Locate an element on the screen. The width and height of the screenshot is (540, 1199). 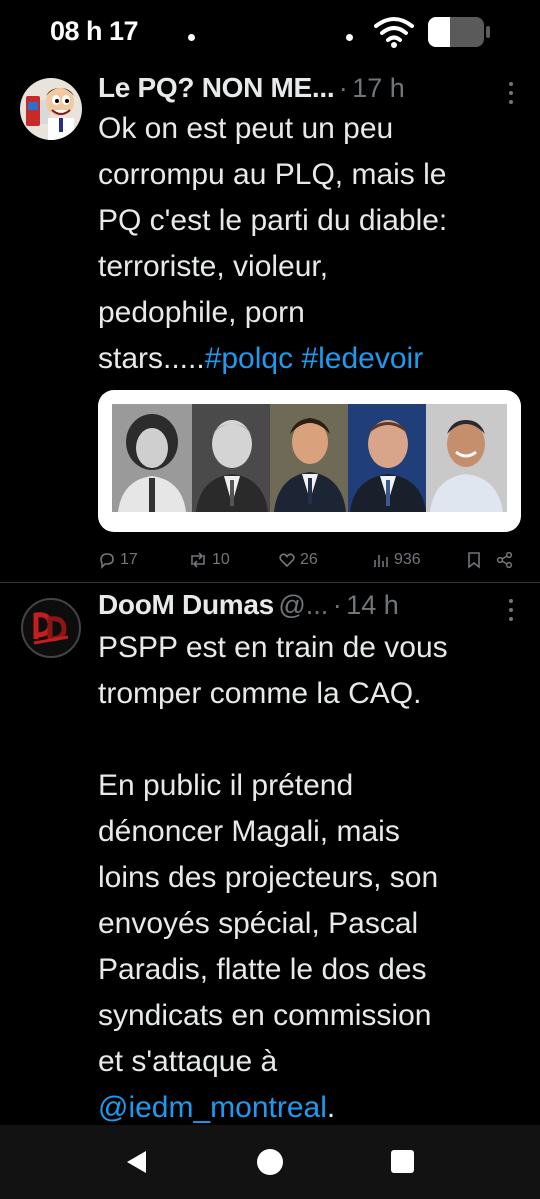
timestamp: 14 h is located at coordinates (372, 605).